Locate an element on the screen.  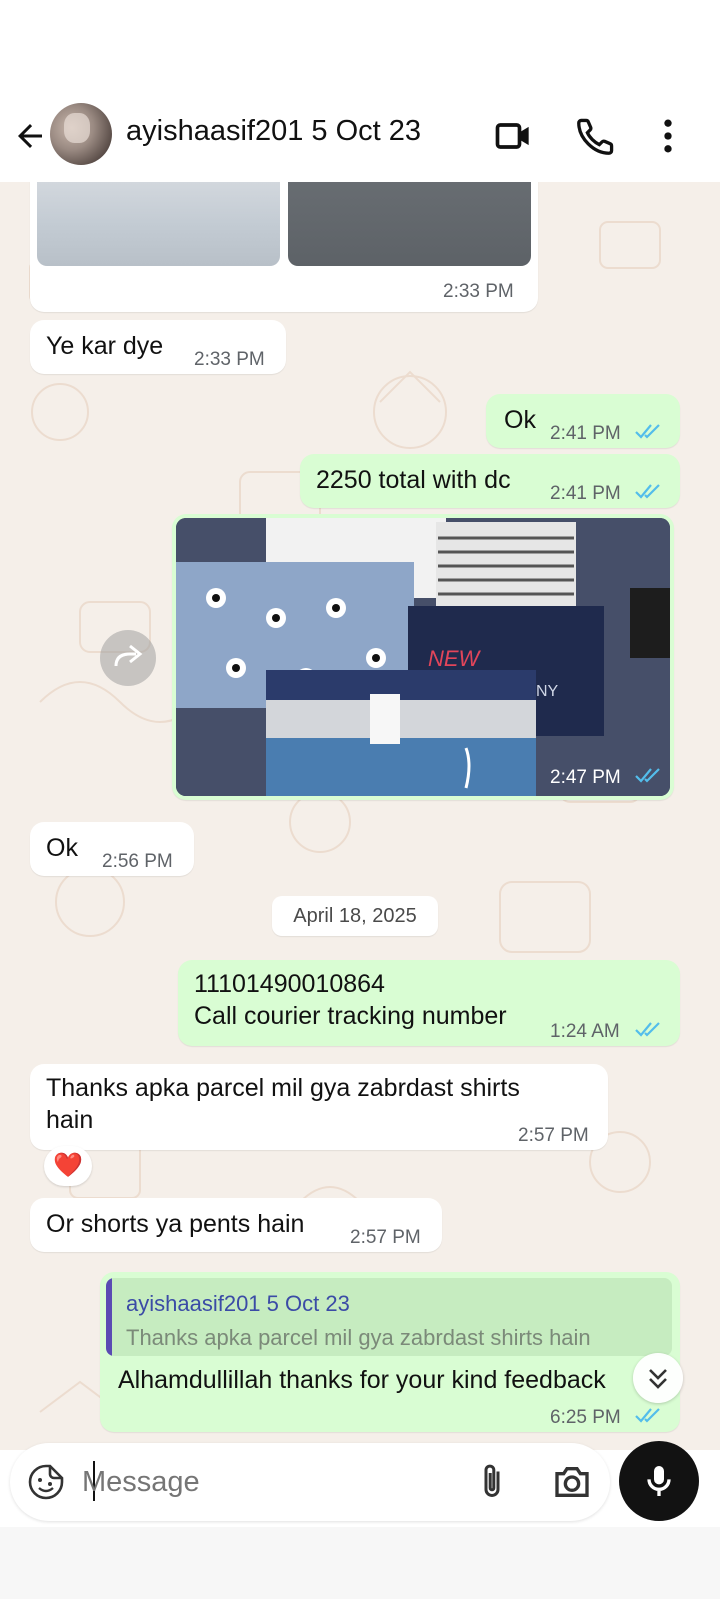
message-composer is located at coordinates (310, 1482).